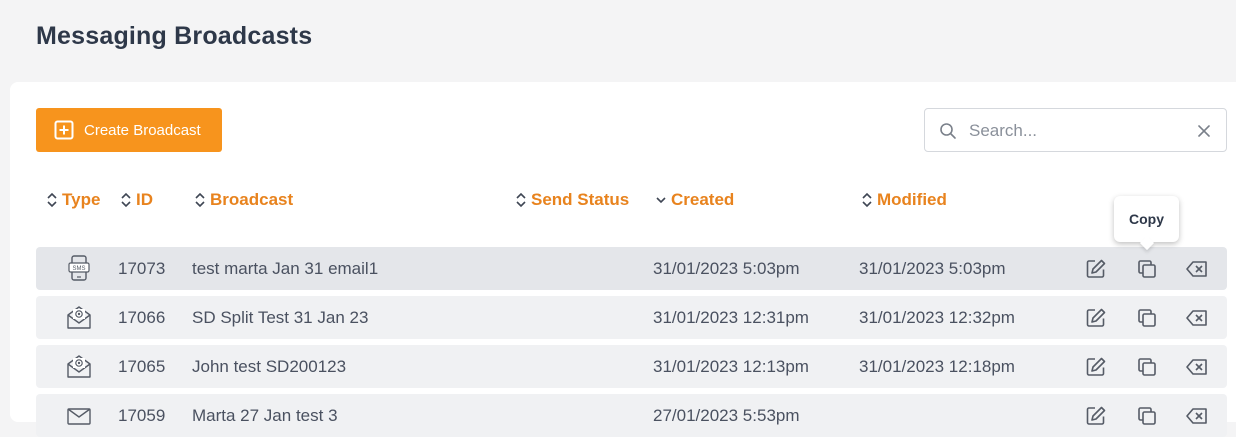 This screenshot has height=437, width=1236. I want to click on search-icon, so click(948, 131).